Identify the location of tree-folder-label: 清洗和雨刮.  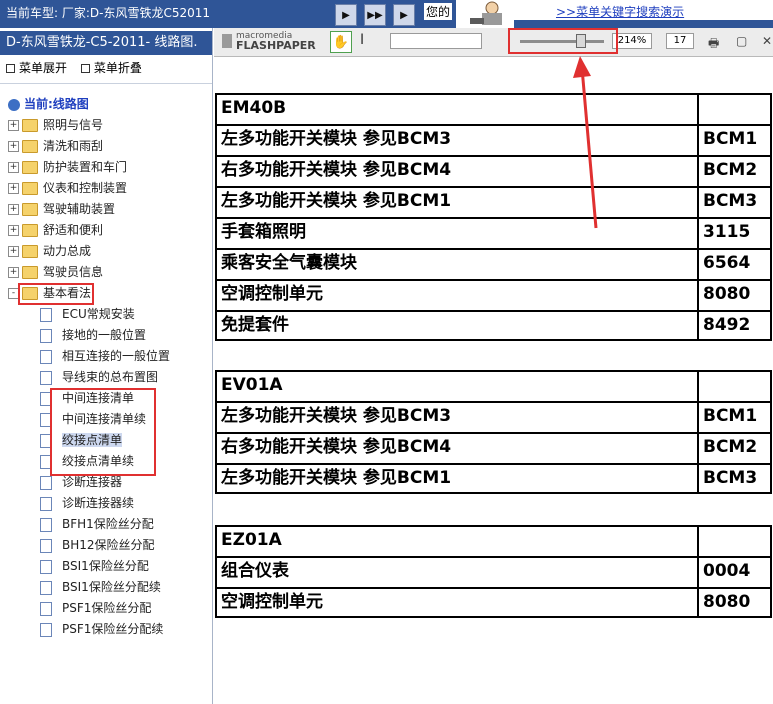
(73, 146).